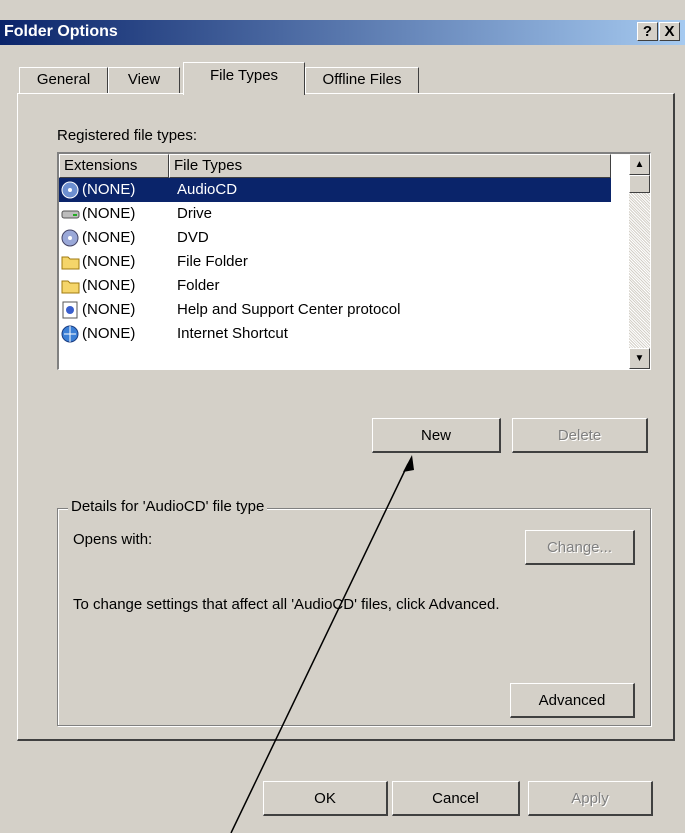  What do you see at coordinates (335, 262) in the screenshot?
I see `list-item: (NONE) File Folder` at bounding box center [335, 262].